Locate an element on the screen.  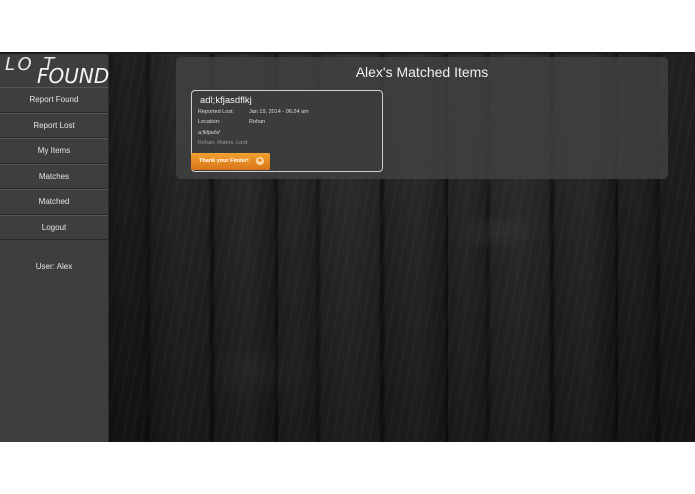
sidebar-item-report-found: Report Found is located at coordinates (54, 100).